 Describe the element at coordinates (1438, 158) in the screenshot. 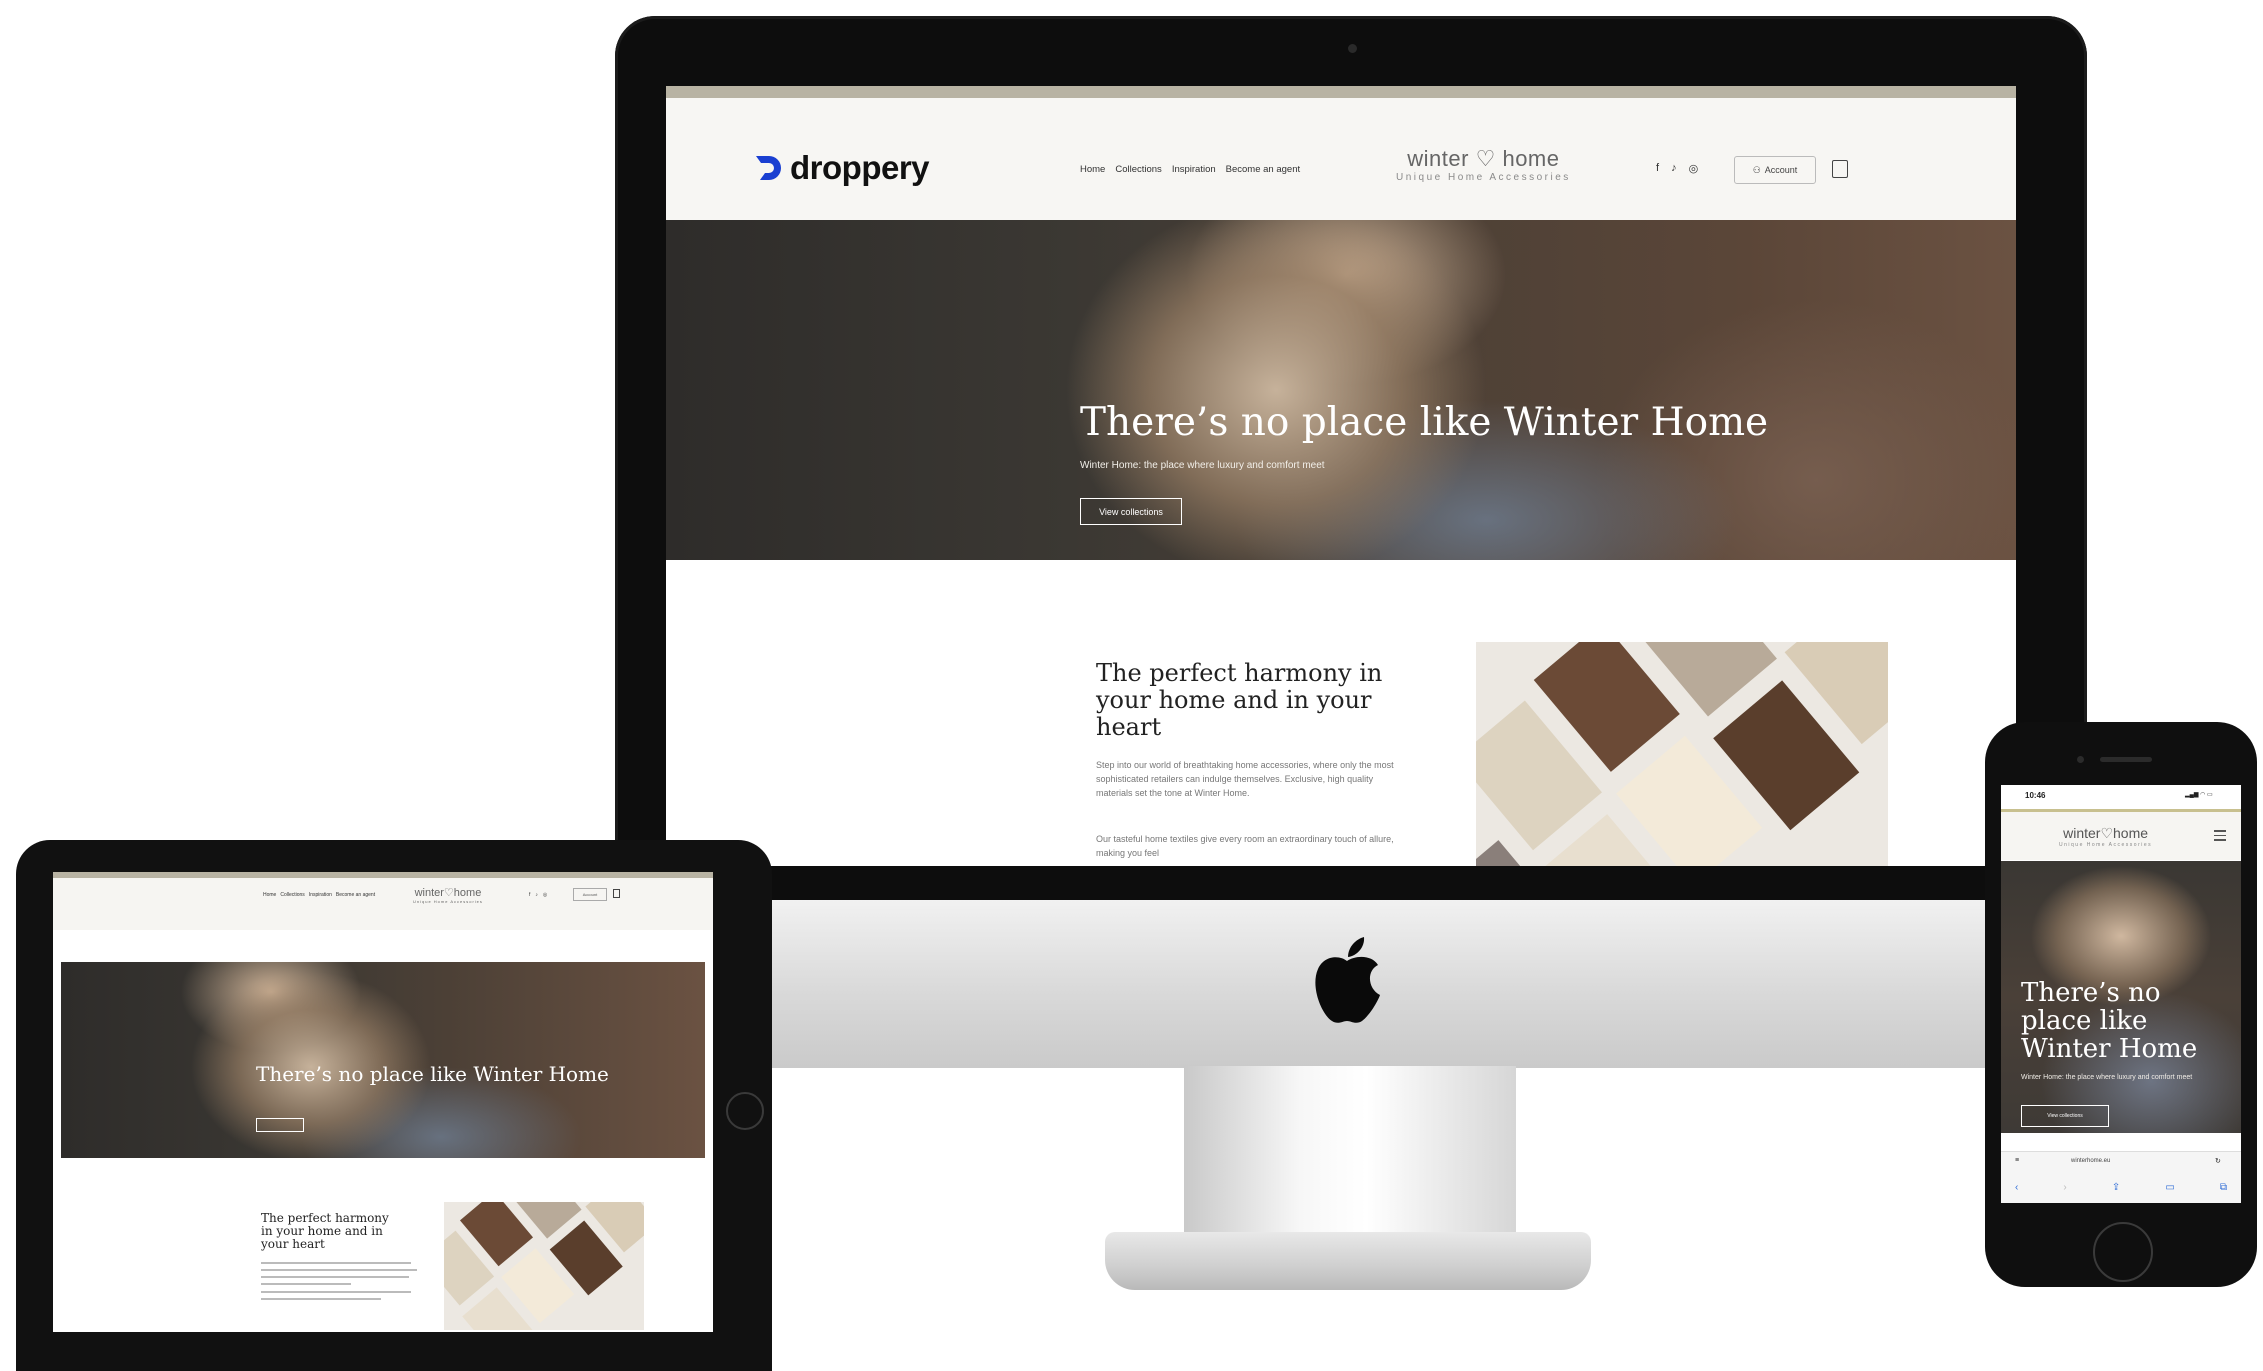

I see `brand-name: winter` at that location.